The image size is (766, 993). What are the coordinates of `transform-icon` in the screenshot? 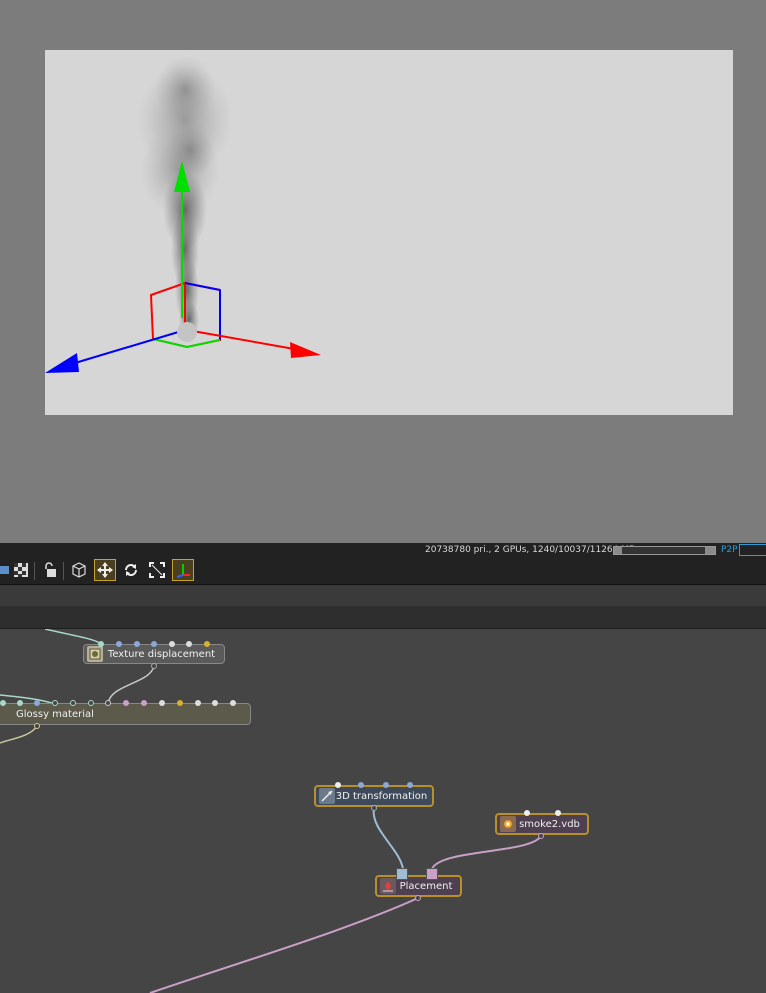 It's located at (327, 796).